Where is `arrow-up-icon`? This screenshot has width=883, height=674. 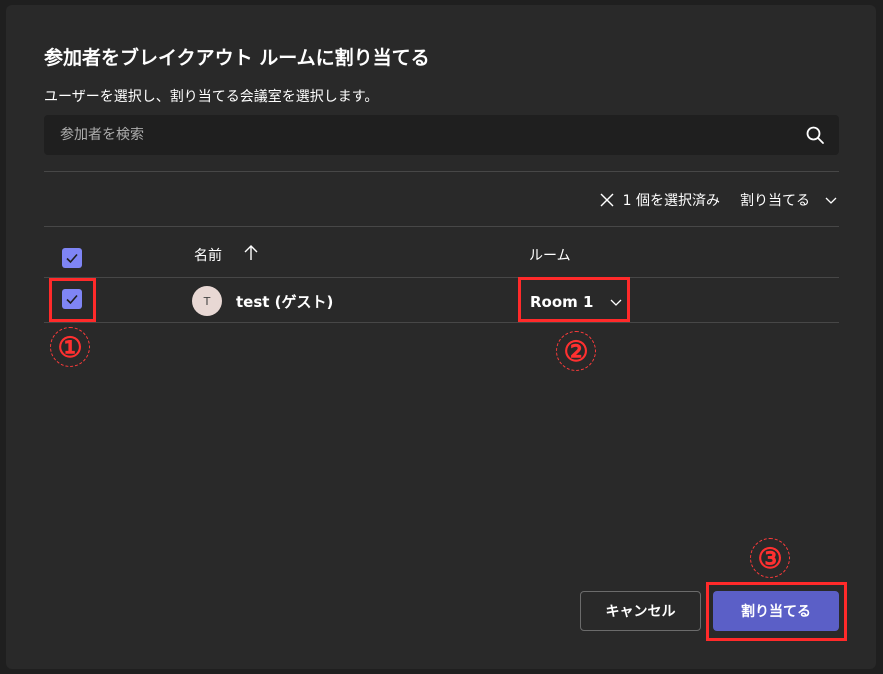 arrow-up-icon is located at coordinates (251, 253).